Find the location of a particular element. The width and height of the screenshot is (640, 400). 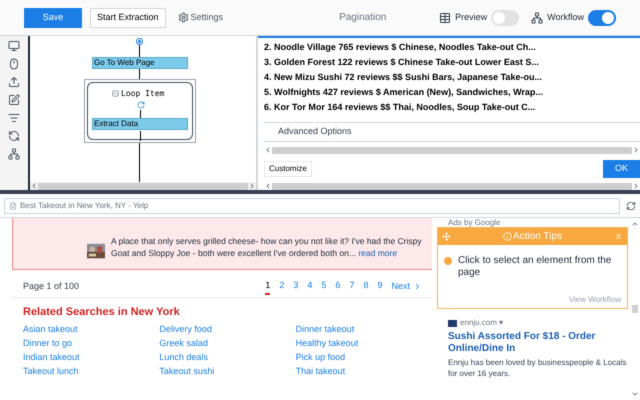

edit-icon is located at coordinates (14, 100).